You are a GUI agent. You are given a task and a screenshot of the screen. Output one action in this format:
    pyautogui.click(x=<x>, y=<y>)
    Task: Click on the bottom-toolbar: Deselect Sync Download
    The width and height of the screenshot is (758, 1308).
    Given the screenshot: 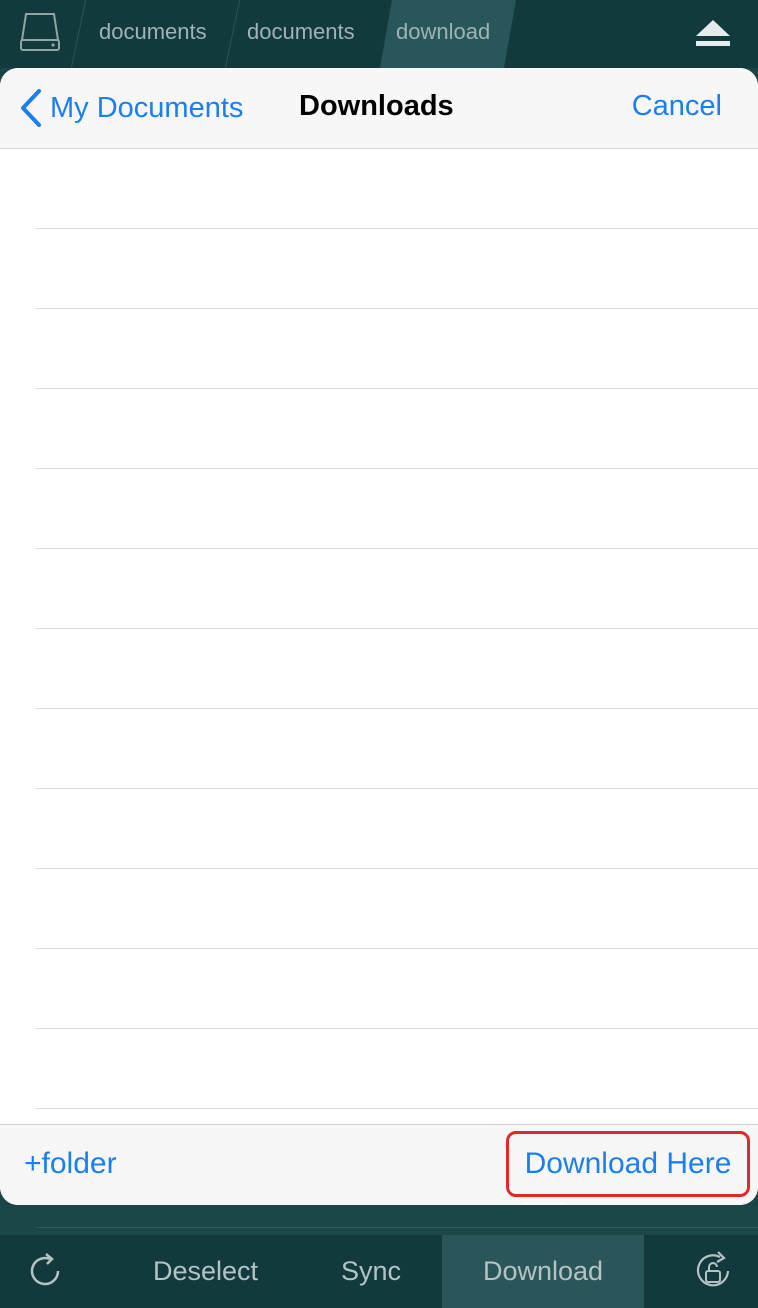 What is the action you would take?
    pyautogui.click(x=379, y=1271)
    